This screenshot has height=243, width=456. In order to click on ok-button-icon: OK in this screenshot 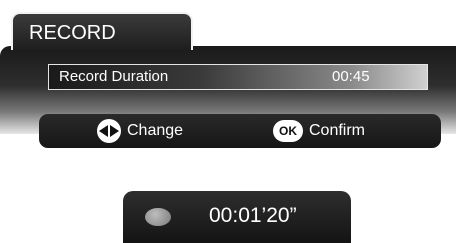, I will do `click(288, 131)`.